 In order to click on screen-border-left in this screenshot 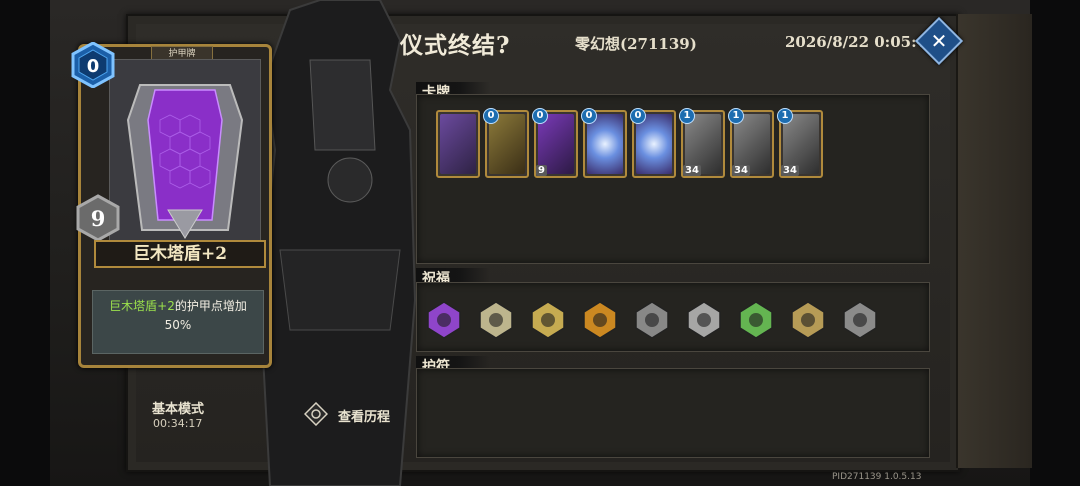, I will do `click(25, 243)`.